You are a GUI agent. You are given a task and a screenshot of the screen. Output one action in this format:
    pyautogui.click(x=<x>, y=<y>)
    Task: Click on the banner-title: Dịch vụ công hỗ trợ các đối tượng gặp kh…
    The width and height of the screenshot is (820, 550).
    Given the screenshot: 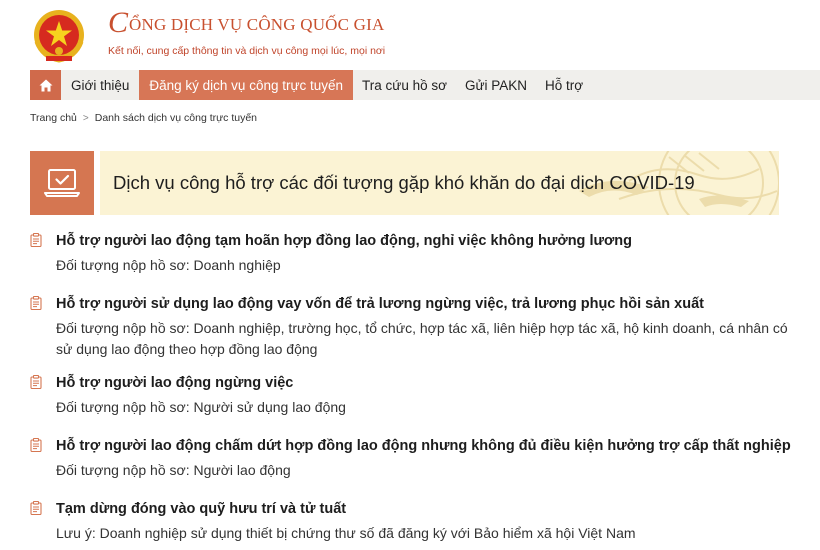 What is the action you would take?
    pyautogui.click(x=404, y=182)
    